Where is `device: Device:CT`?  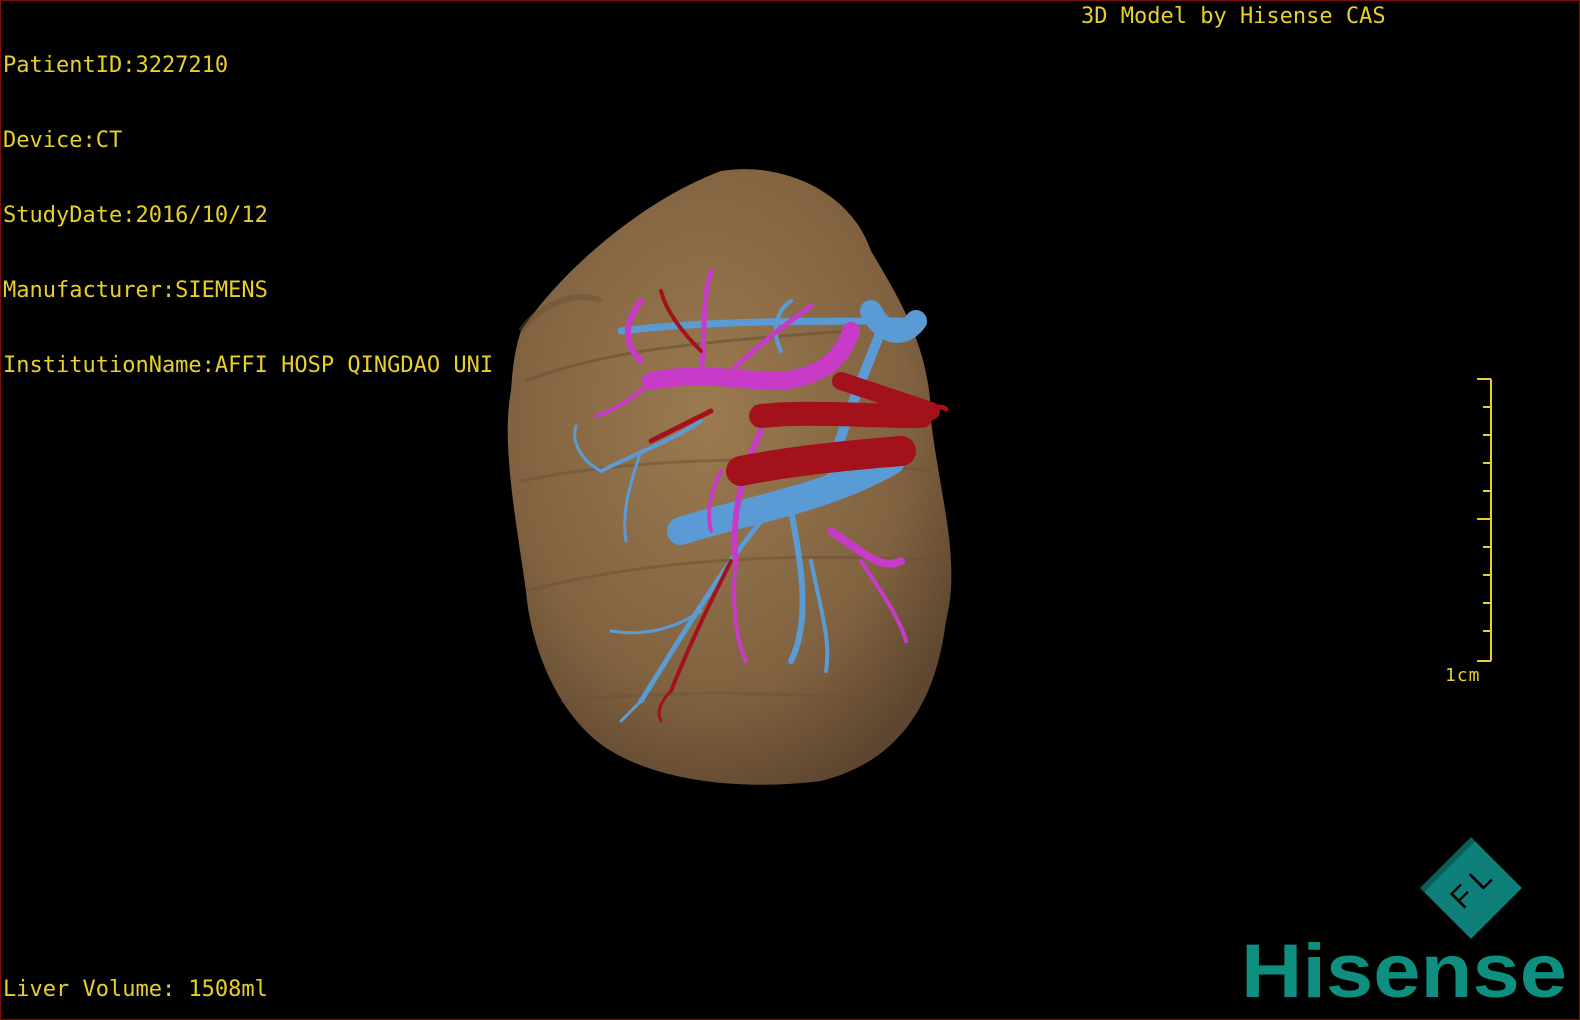 device: Device:CT is located at coordinates (63, 140).